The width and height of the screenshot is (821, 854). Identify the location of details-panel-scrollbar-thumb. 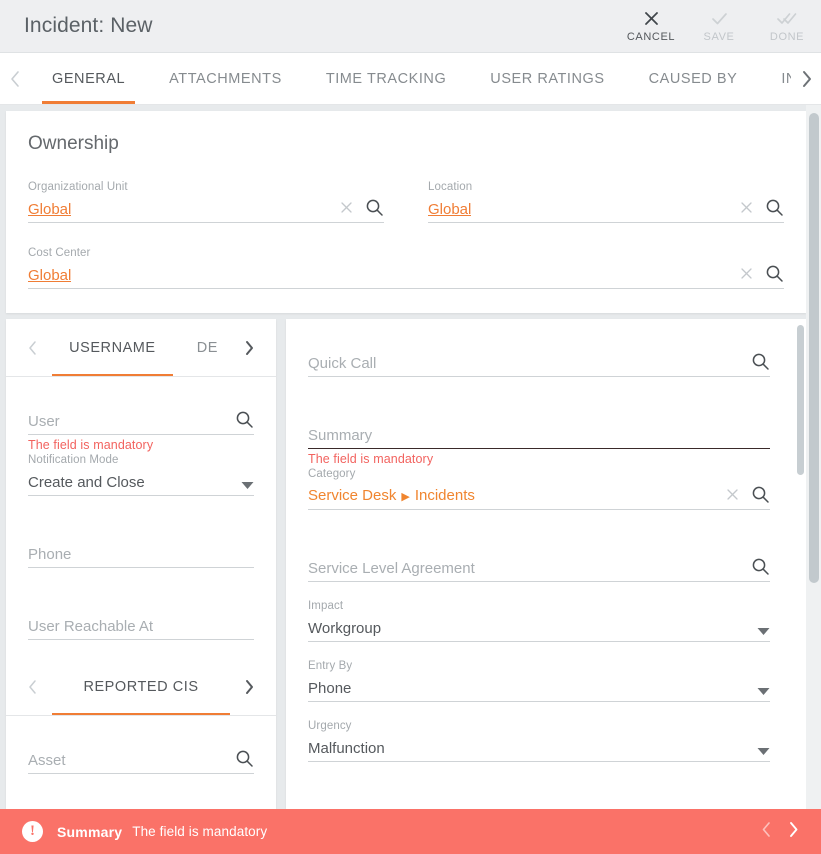
(800, 400).